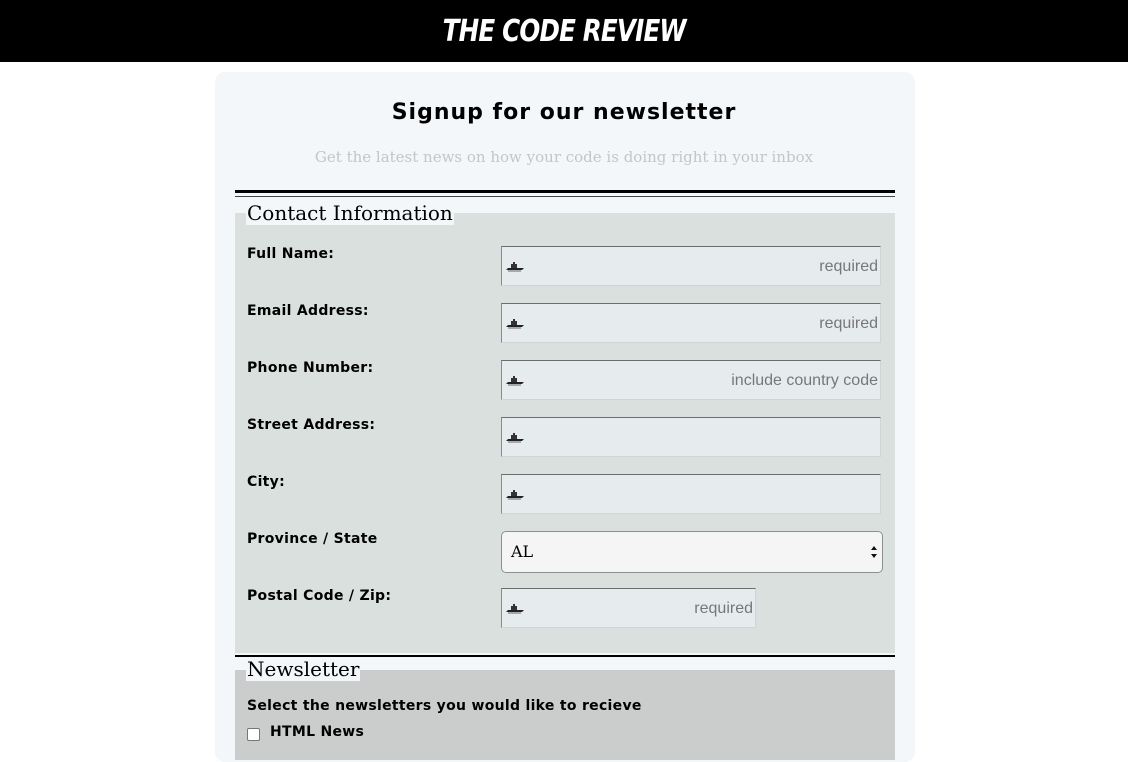 This screenshot has width=1128, height=762. Describe the element at coordinates (691, 380) in the screenshot. I see `phone-input: include country code` at that location.